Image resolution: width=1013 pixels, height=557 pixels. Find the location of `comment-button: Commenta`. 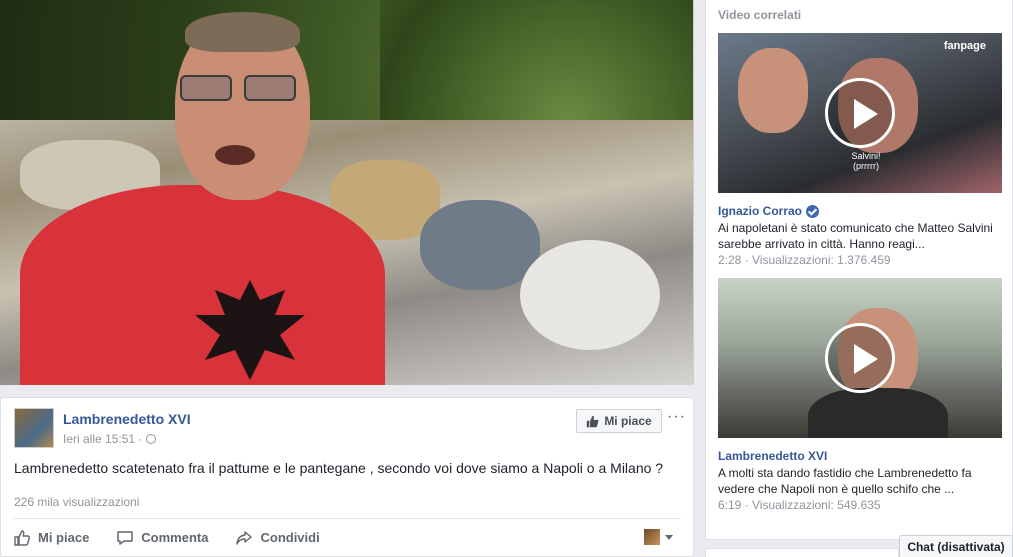

comment-button: Commenta is located at coordinates (162, 538).